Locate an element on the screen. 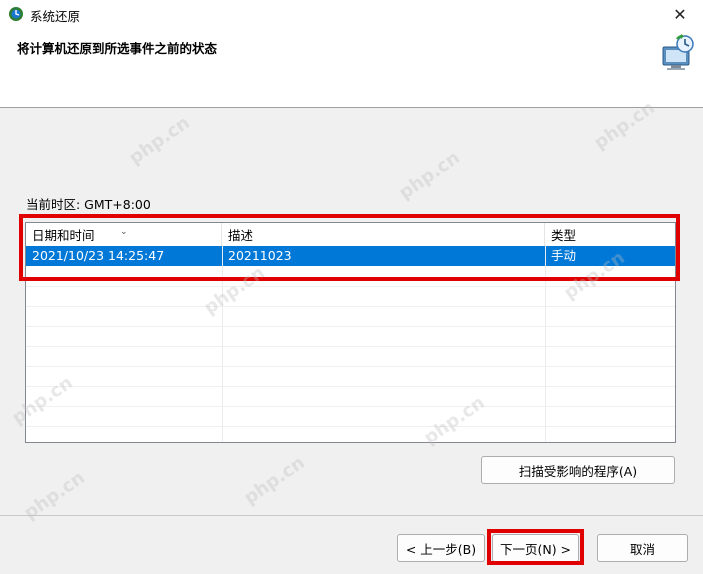  next-button: 下一页(N) > is located at coordinates (535, 548).